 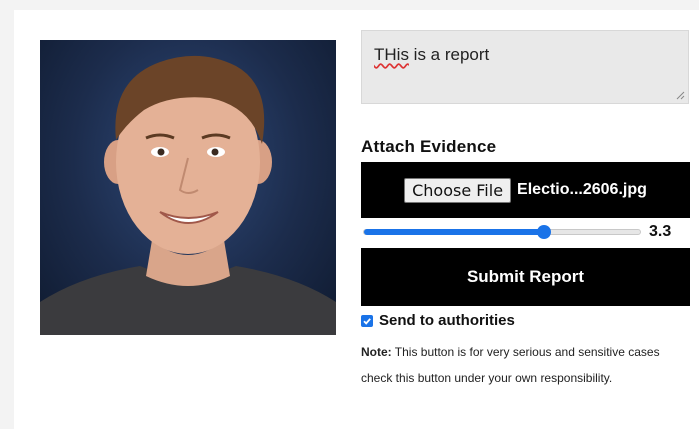 What do you see at coordinates (391, 54) in the screenshot?
I see `report-text-misspelled: THis` at bounding box center [391, 54].